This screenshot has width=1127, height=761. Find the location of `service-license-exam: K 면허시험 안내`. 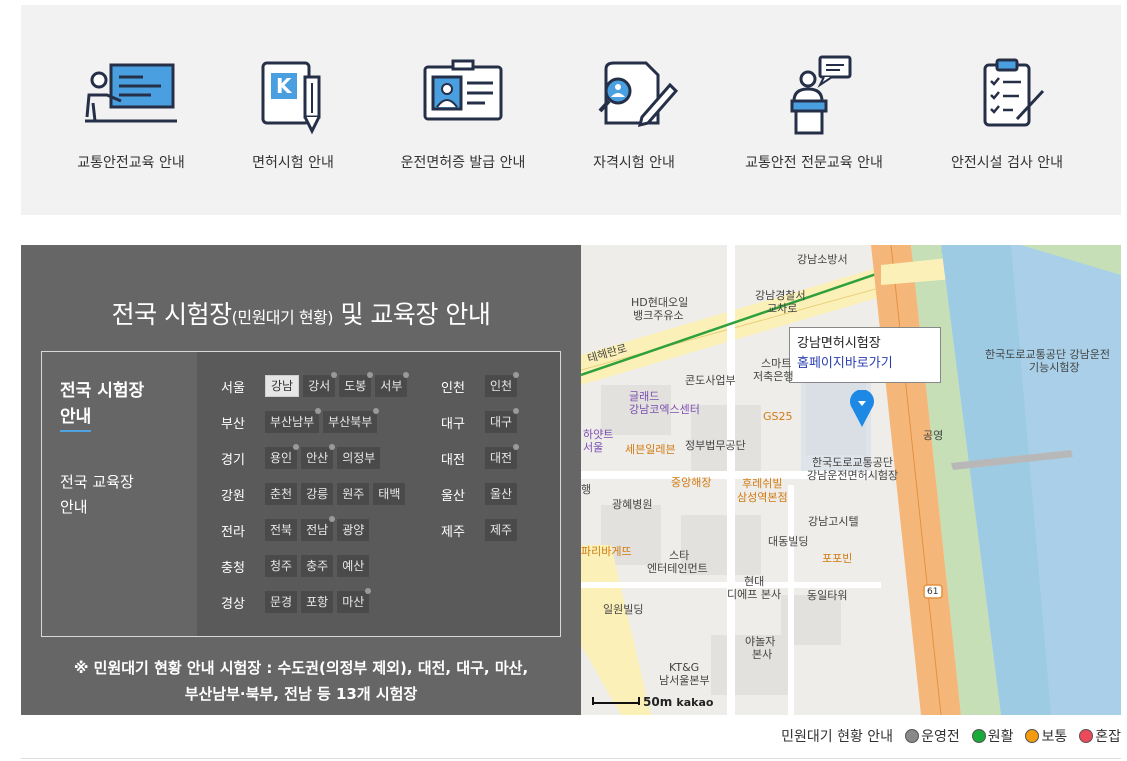

service-license-exam: K 면허시험 안내 is located at coordinates (293, 113).